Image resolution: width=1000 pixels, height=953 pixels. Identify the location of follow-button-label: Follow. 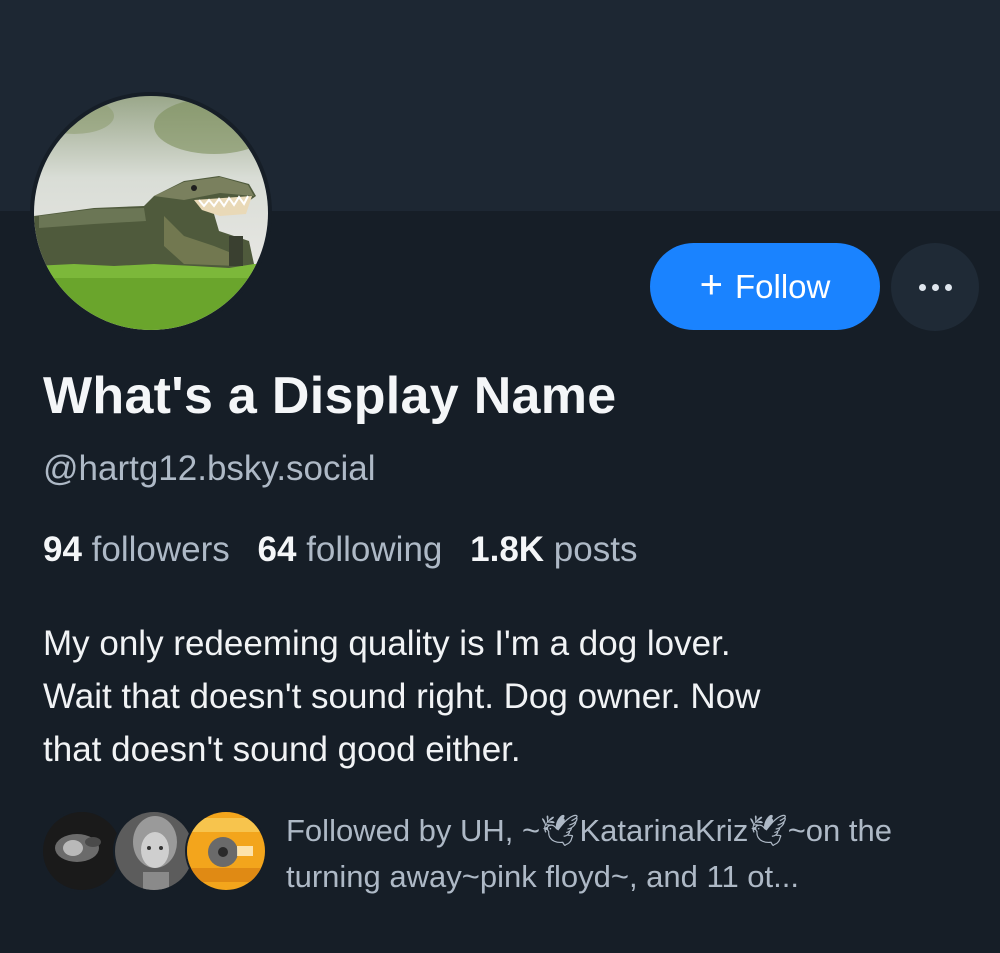
(783, 286).